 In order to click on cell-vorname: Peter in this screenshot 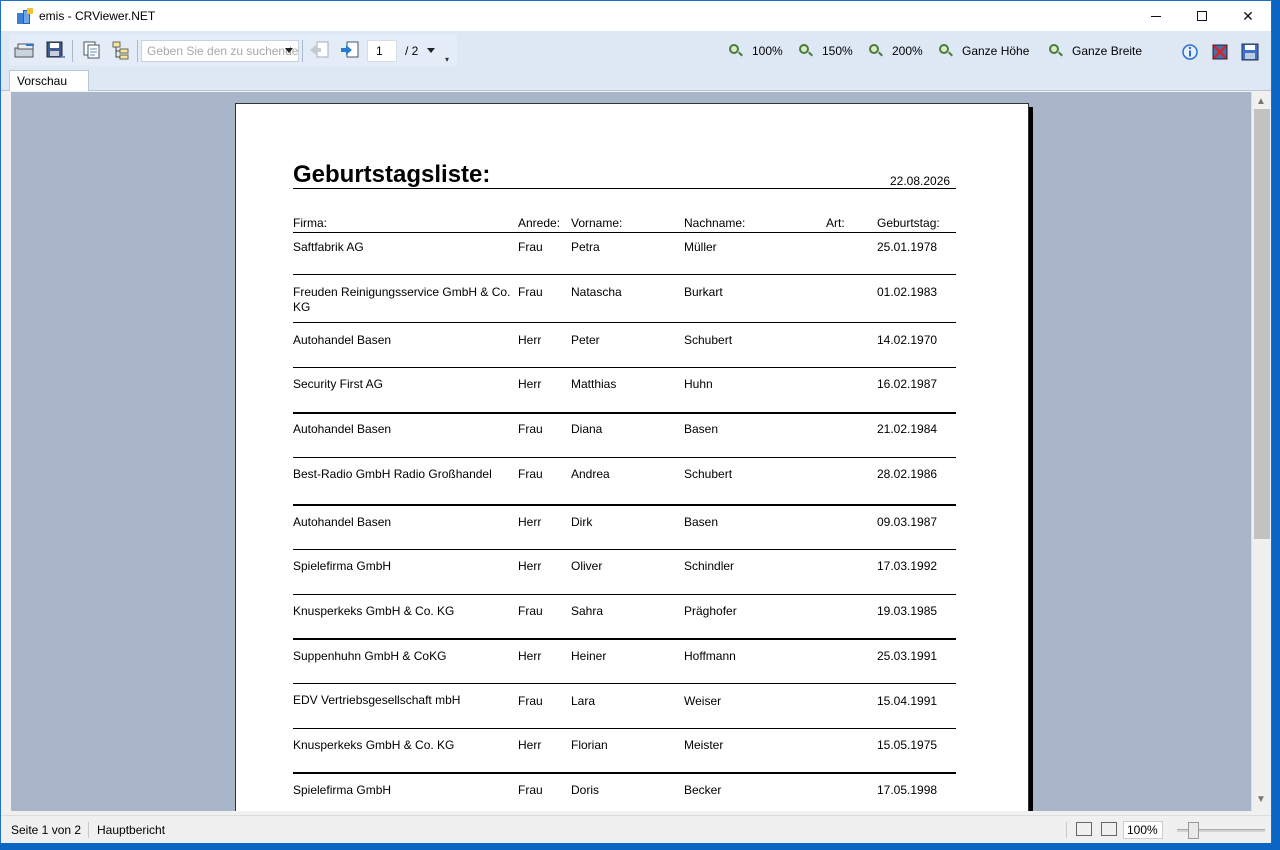, I will do `click(585, 340)`.